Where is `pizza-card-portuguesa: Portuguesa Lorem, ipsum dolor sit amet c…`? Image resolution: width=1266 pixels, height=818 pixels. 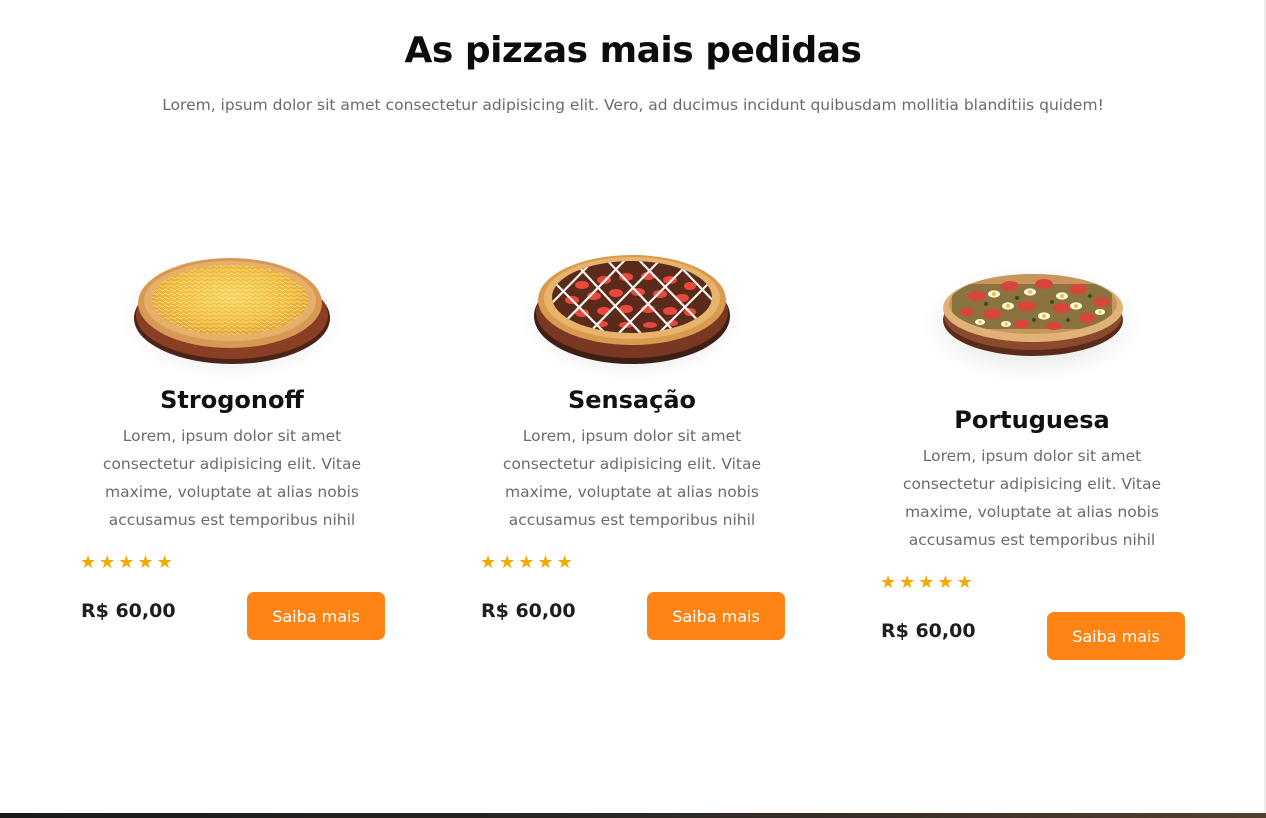
pizza-card-portuguesa: Portuguesa Lorem, ipsum dolor sit amet c… is located at coordinates (1032, 470).